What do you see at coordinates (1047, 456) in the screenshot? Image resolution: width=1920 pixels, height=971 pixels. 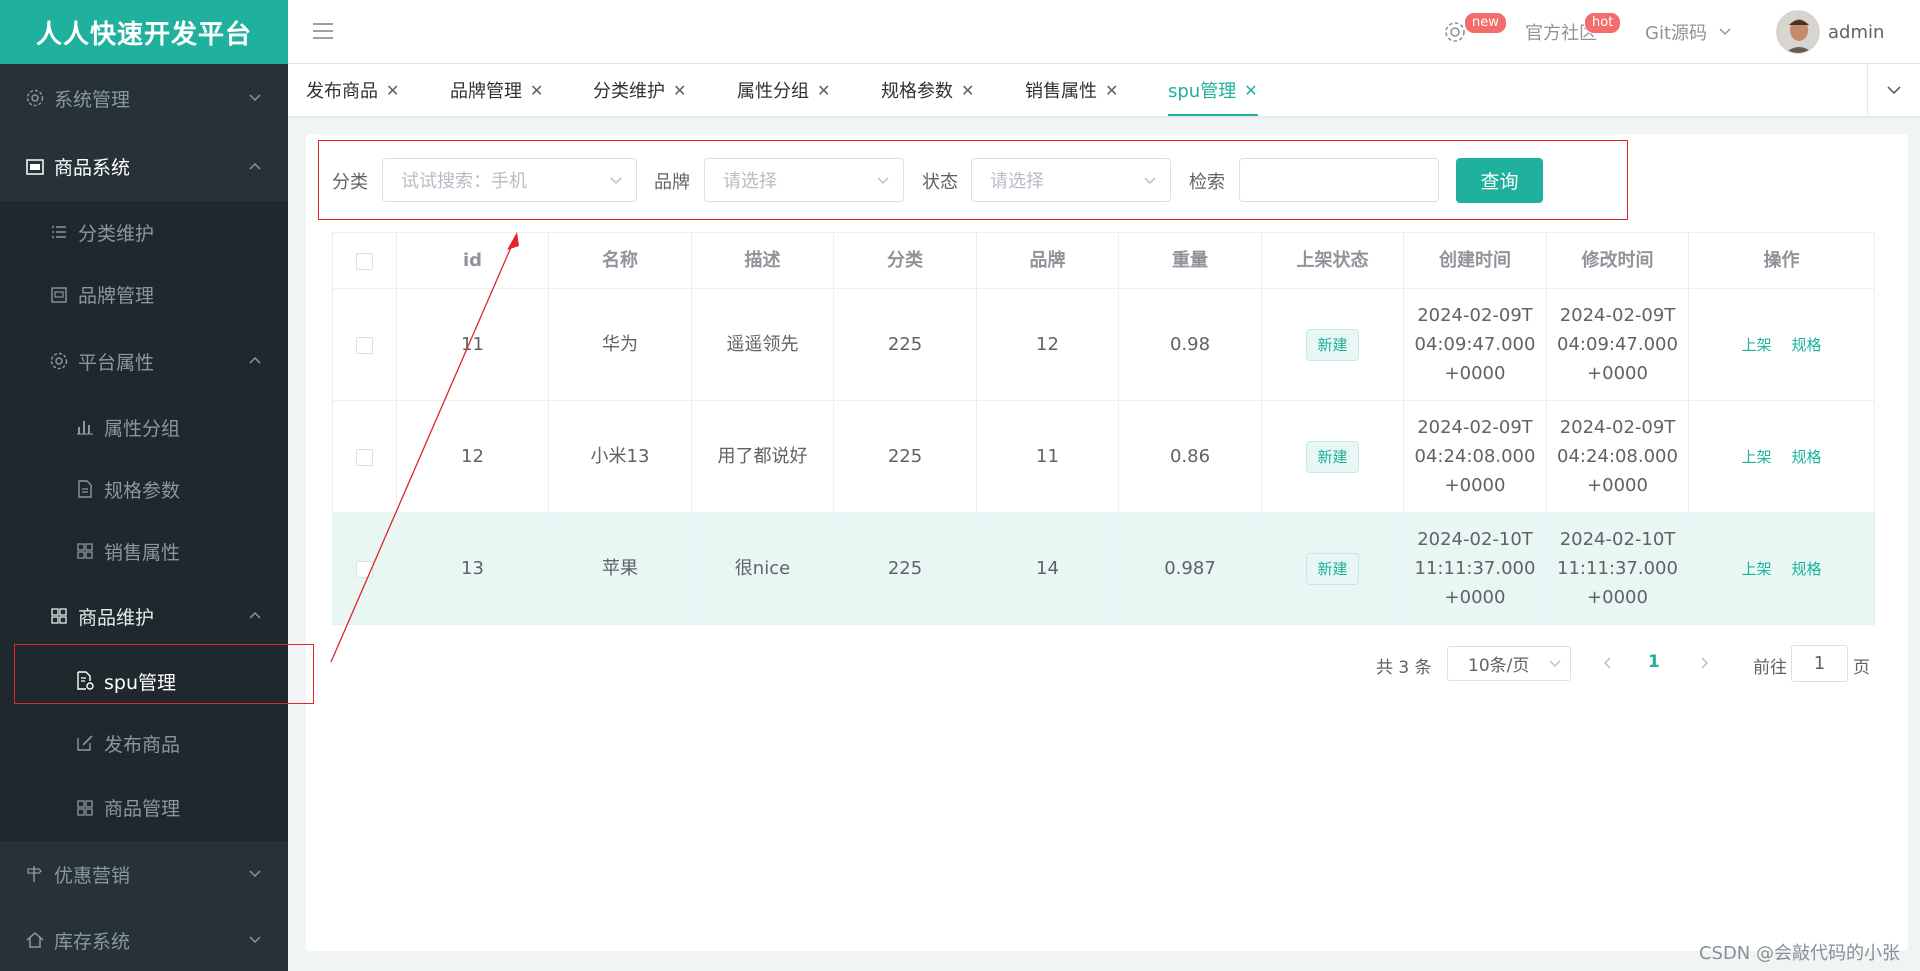 I see `cell-brand: 11` at bounding box center [1047, 456].